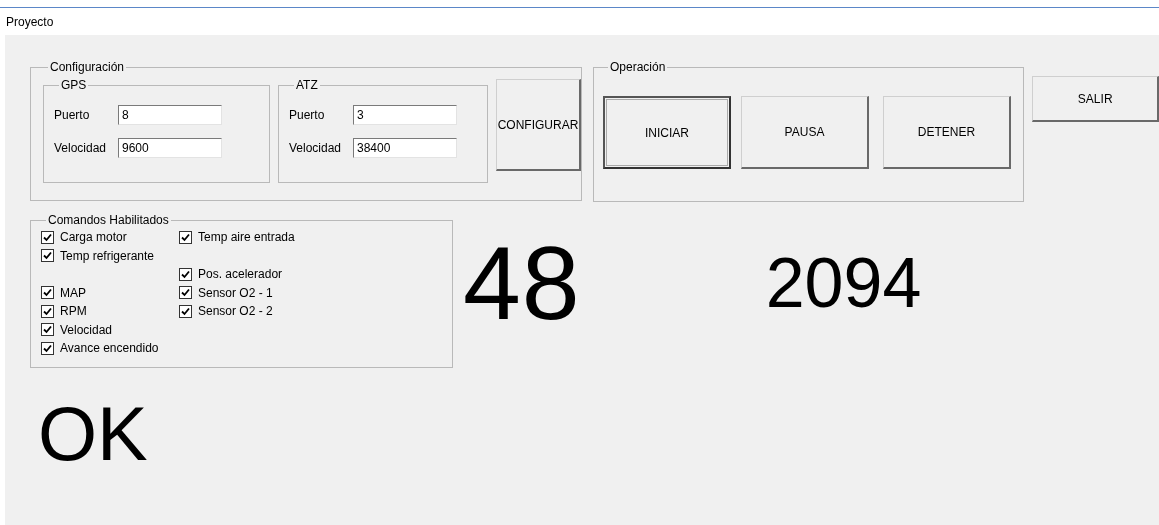 This screenshot has width=1159, height=525. Describe the element at coordinates (843, 283) in the screenshot. I see `large-readout: 2094` at that location.